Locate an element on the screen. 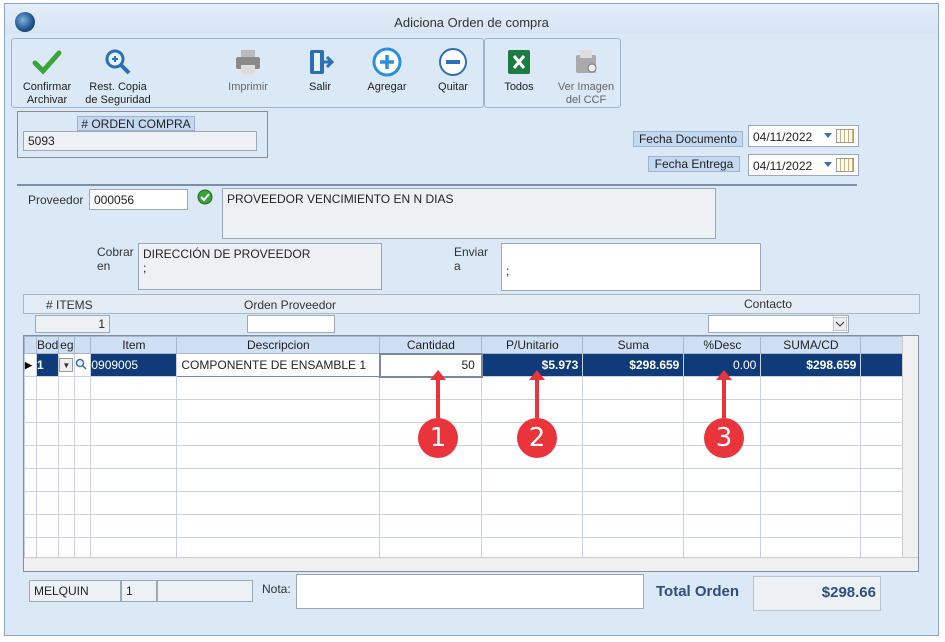 The width and height of the screenshot is (945, 642). col-sum: Suma is located at coordinates (633, 345).